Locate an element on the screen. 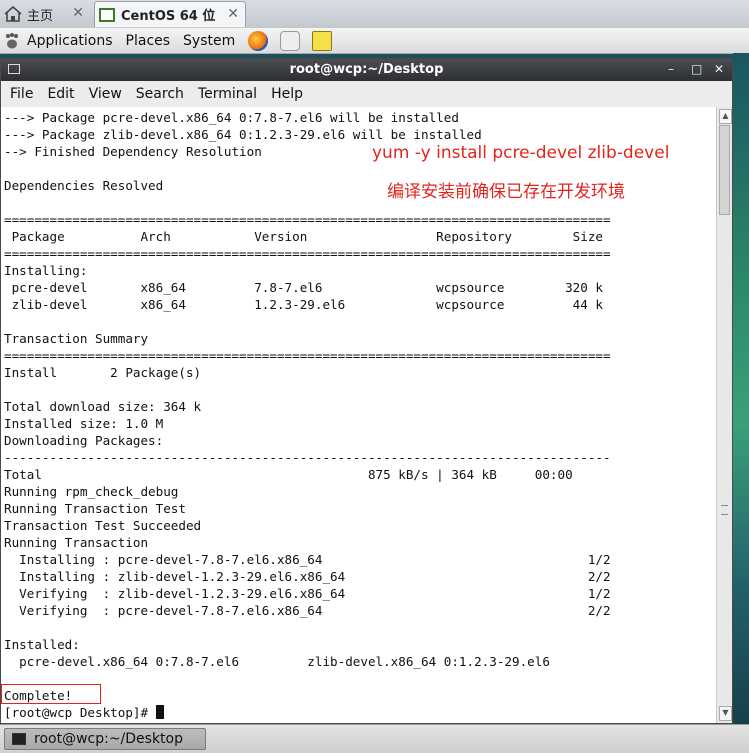  taskbar: root@wcp:~/Desktop is located at coordinates (374, 738).